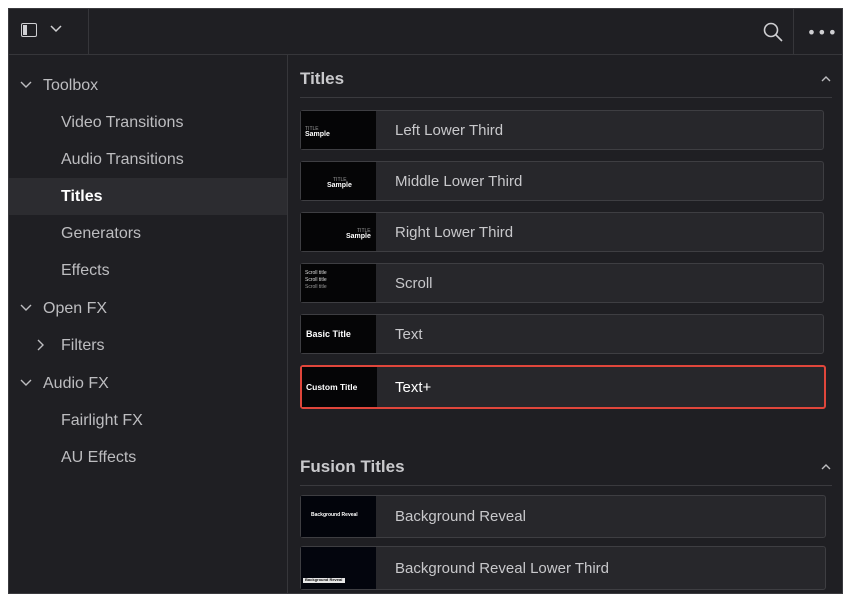 The image size is (843, 594). Describe the element at coordinates (102, 420) in the screenshot. I see `sidebar-item-label: Fairlight FX` at that location.